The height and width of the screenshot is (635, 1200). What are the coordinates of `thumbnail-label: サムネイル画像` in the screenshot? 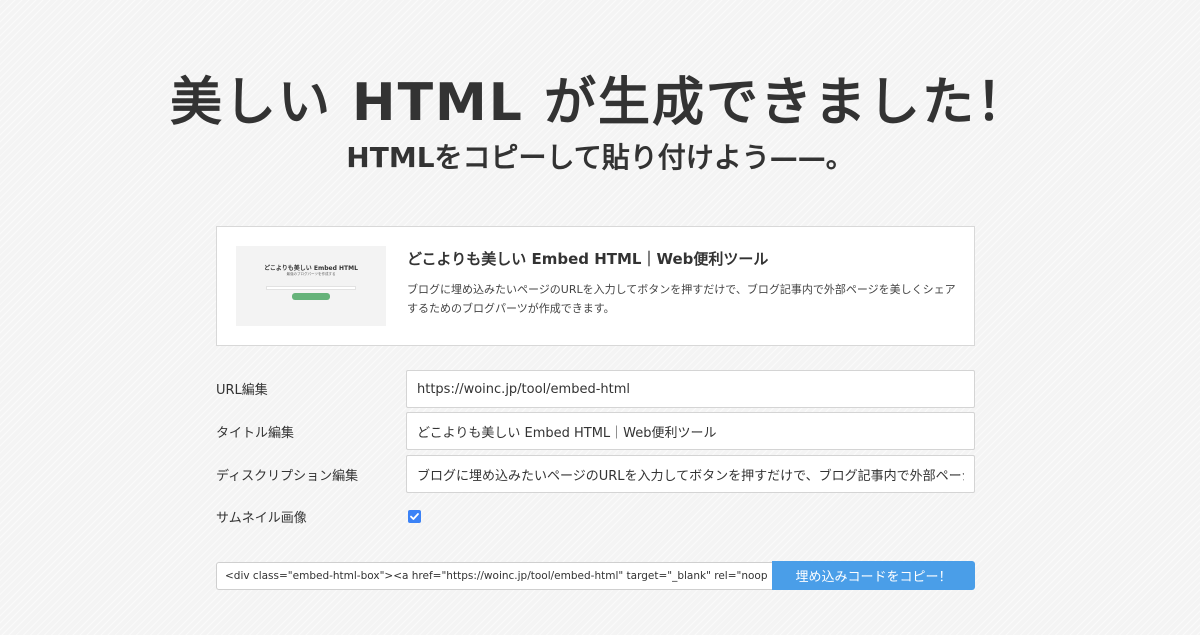 It's located at (261, 518).